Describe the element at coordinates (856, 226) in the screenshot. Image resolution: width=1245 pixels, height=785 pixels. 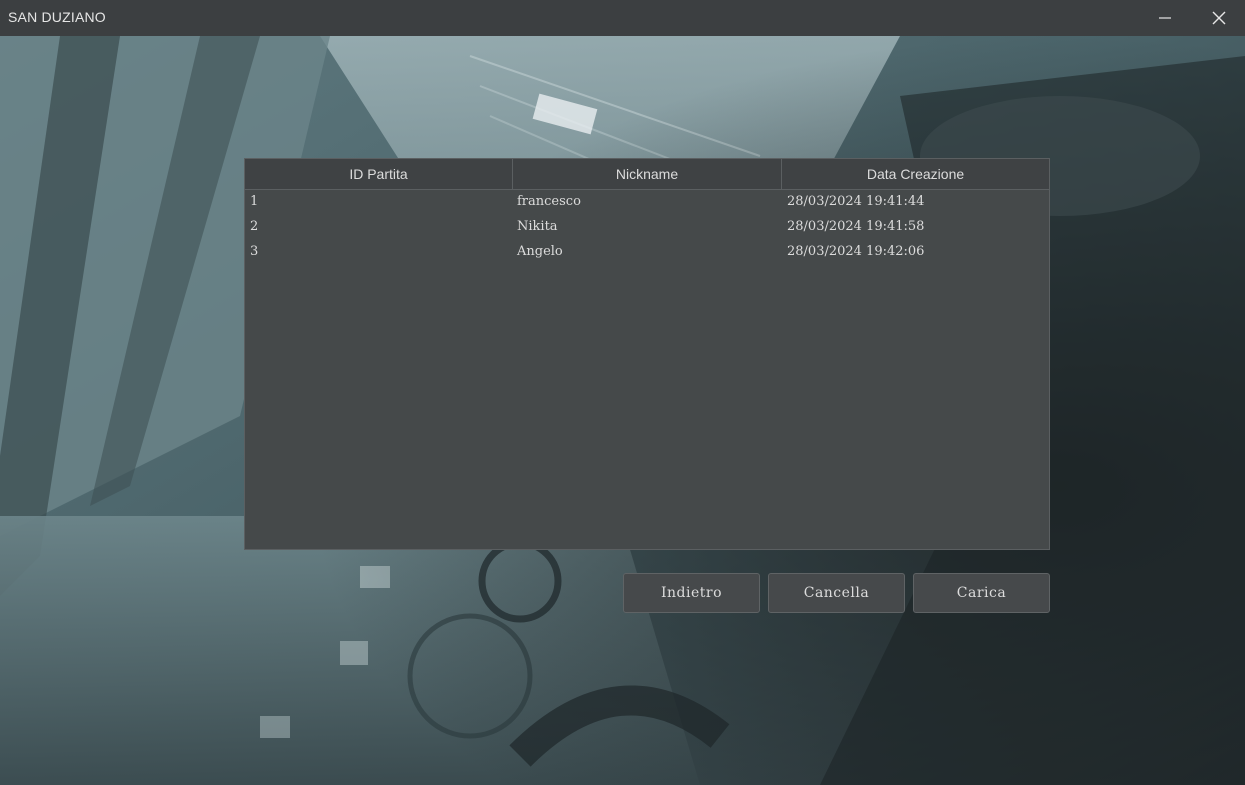
I see `cell-date: 28/03/2024 19:41:58` at that location.